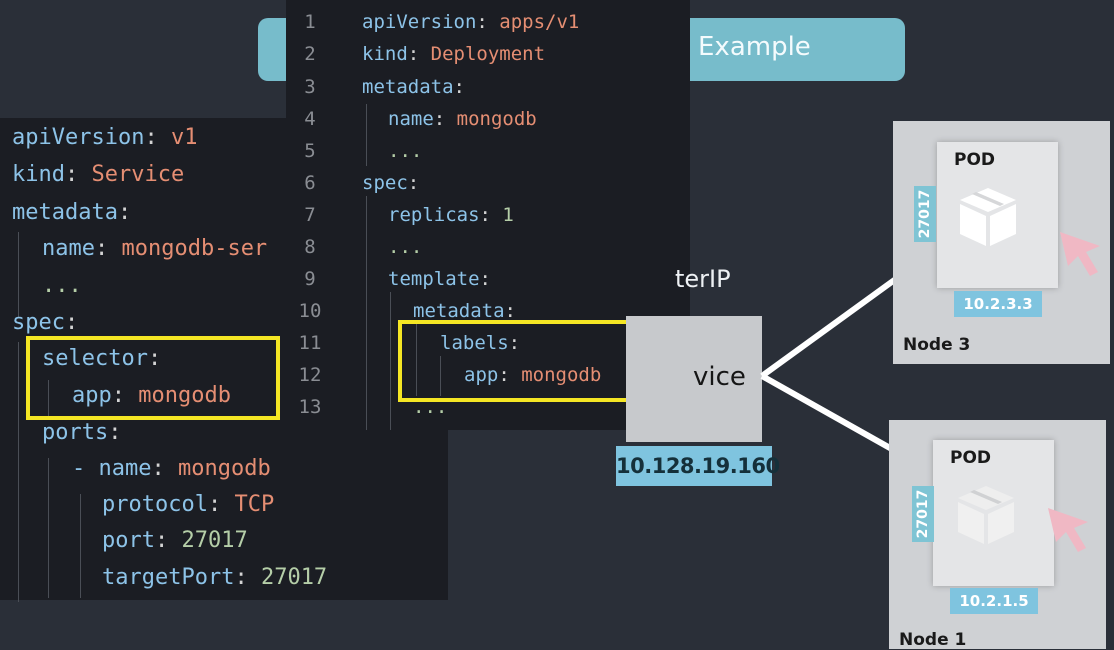 The width and height of the screenshot is (1114, 650). I want to click on pod-ip-label: 10.2.3.3, so click(998, 304).